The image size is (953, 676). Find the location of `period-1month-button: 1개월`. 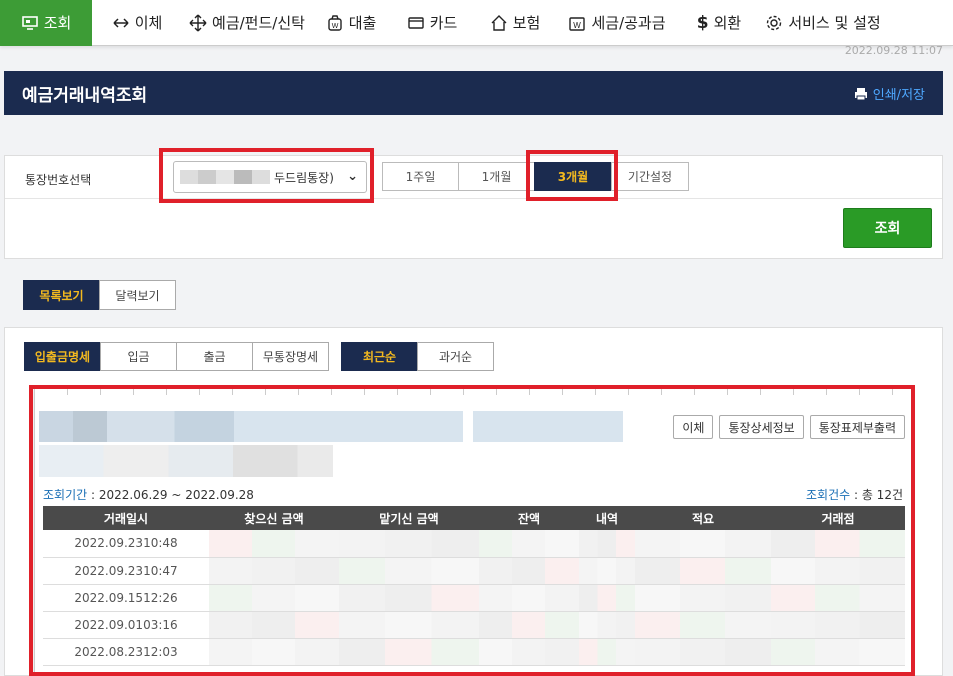

period-1month-button: 1개월 is located at coordinates (496, 176).